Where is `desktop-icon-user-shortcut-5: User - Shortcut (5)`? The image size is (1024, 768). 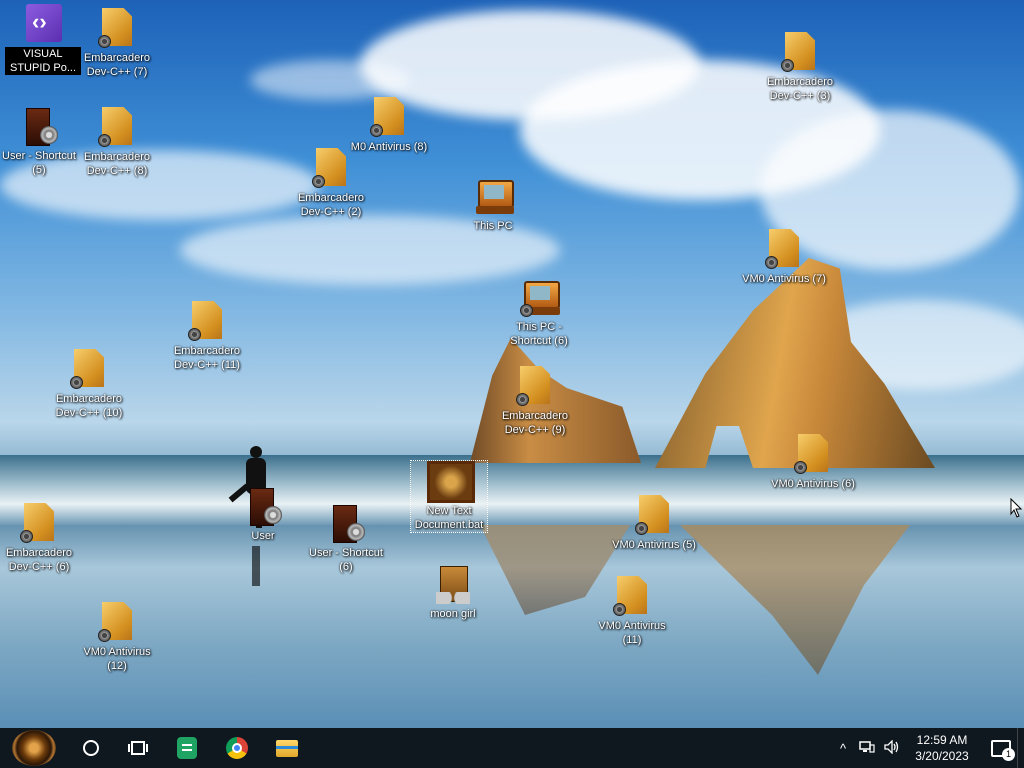
desktop-icon-user-shortcut-5: User - Shortcut (5) is located at coordinates (41, 141).